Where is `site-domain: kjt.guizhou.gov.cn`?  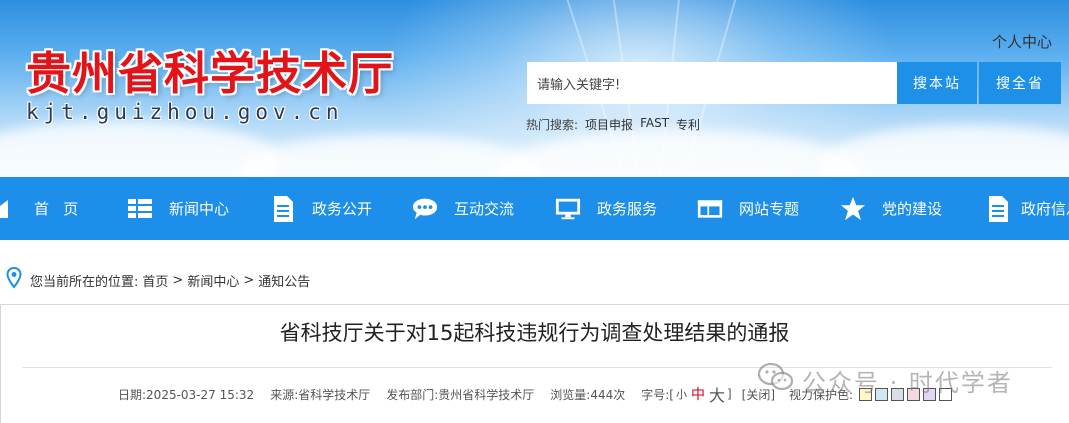
site-domain: kjt.guizhou.gov.cn is located at coordinates (185, 112).